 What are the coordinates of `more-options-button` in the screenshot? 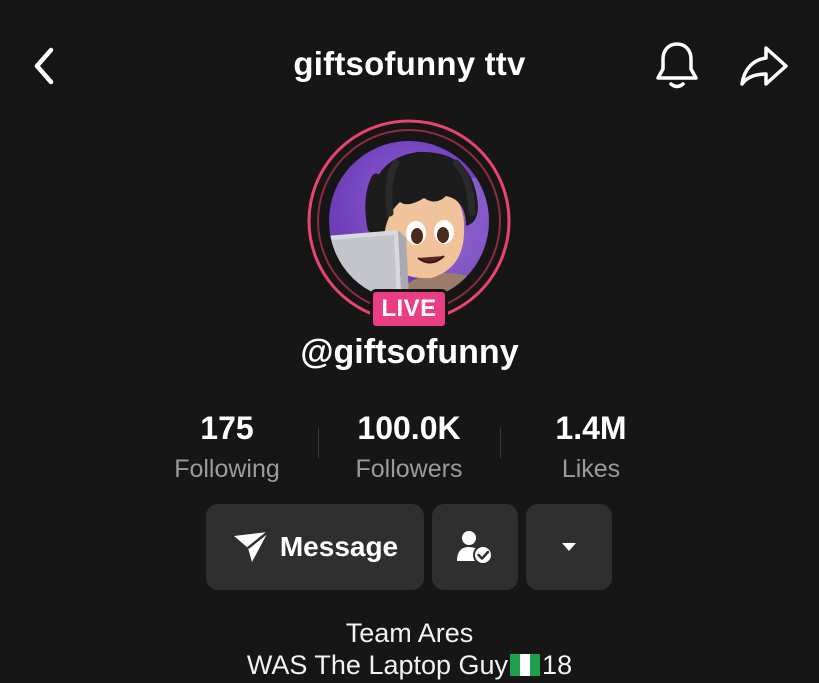 It's located at (569, 547).